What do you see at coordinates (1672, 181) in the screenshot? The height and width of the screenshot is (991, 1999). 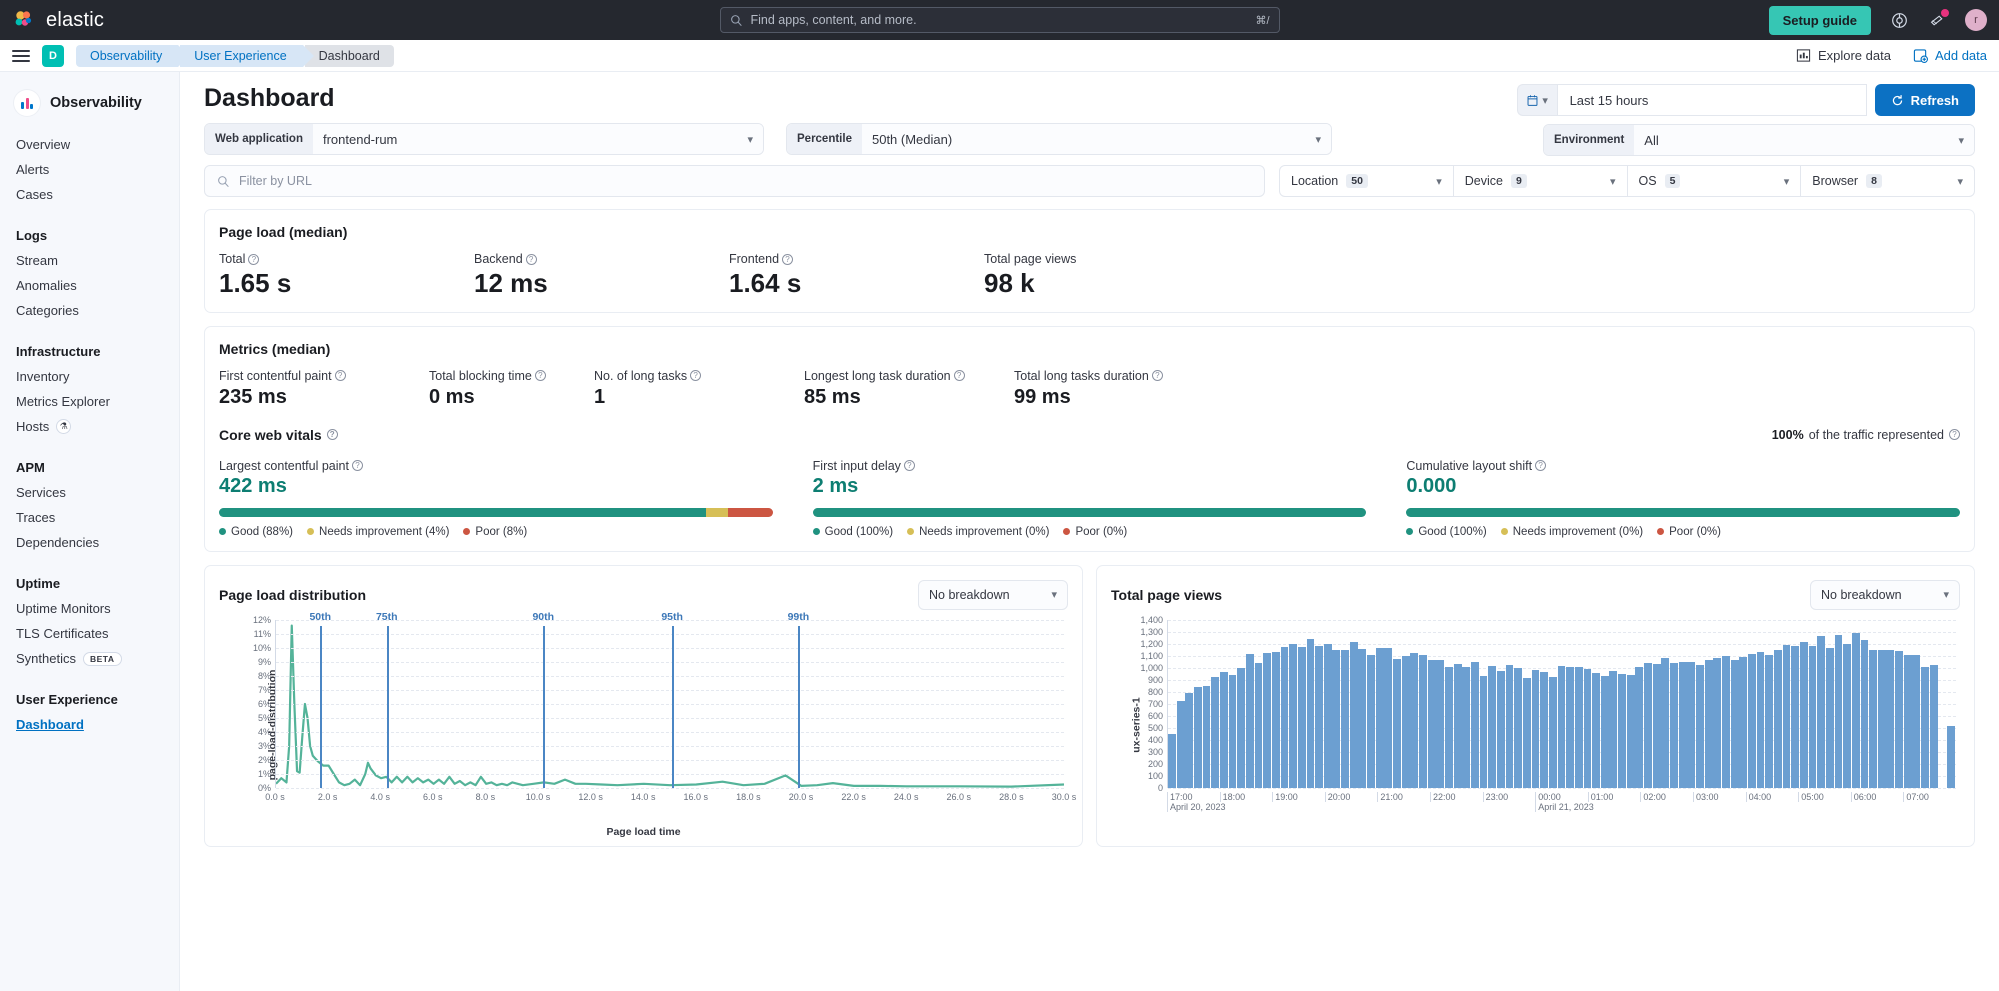 I see `facet-count: 5` at bounding box center [1672, 181].